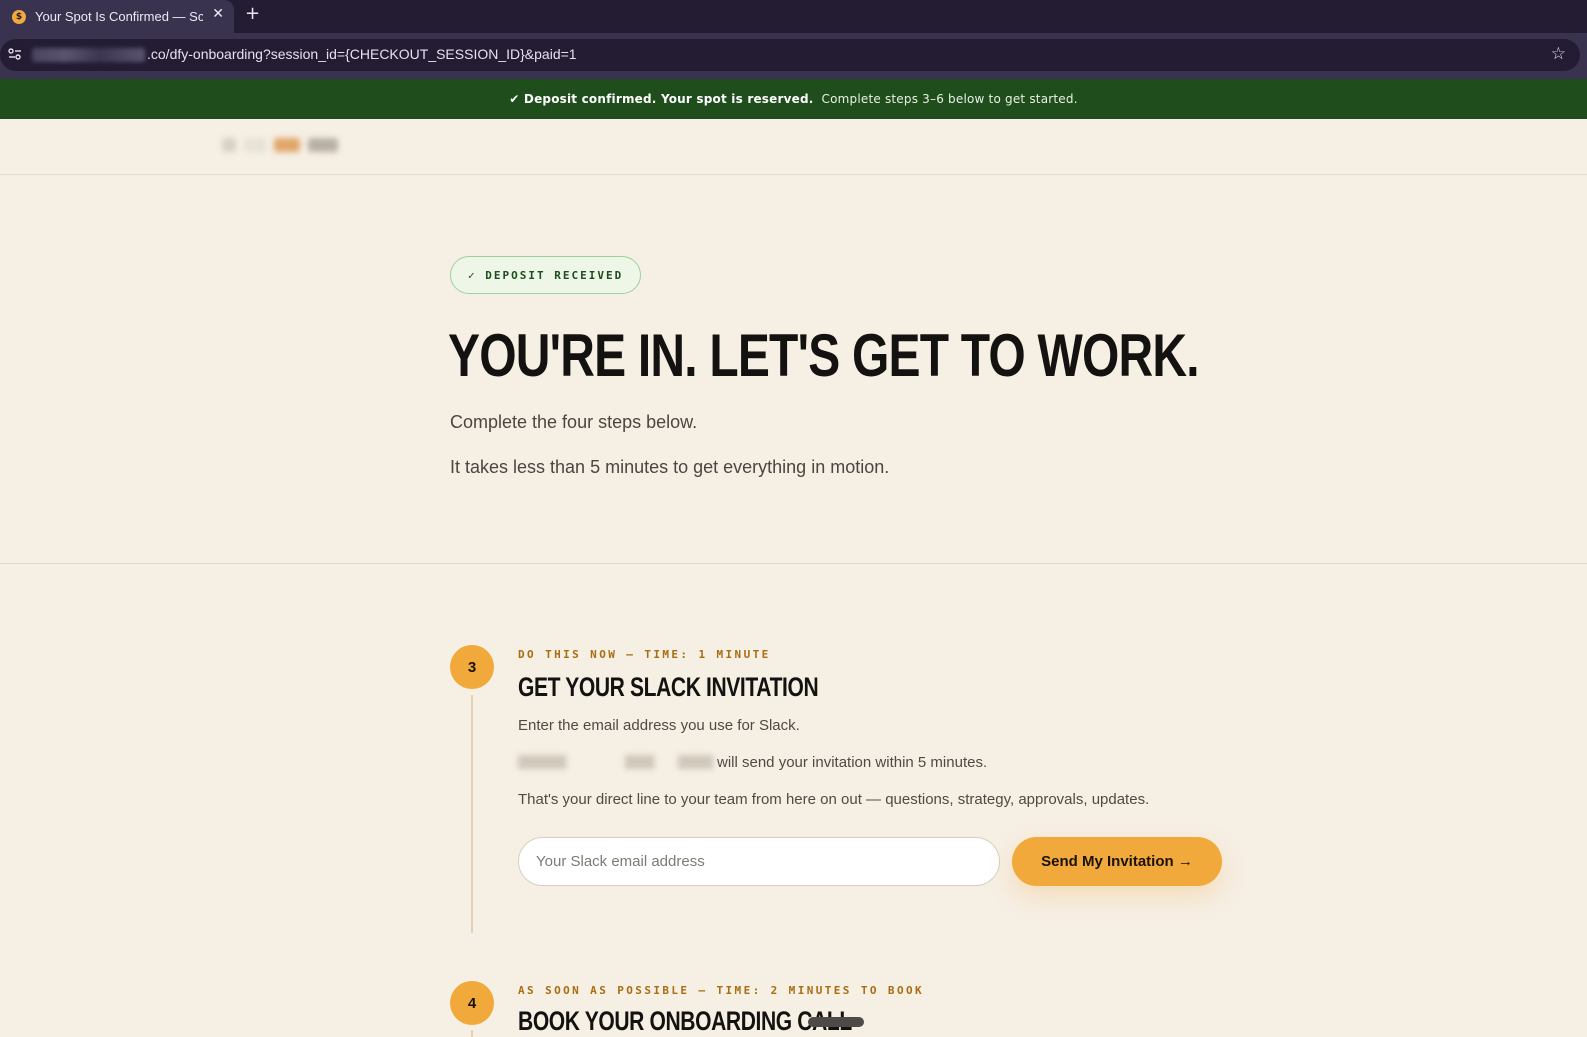 The width and height of the screenshot is (1587, 1037). I want to click on browser-tab-bar: $ Your Spot Is Confirmed — Sch ✕ +, so click(793, 16).